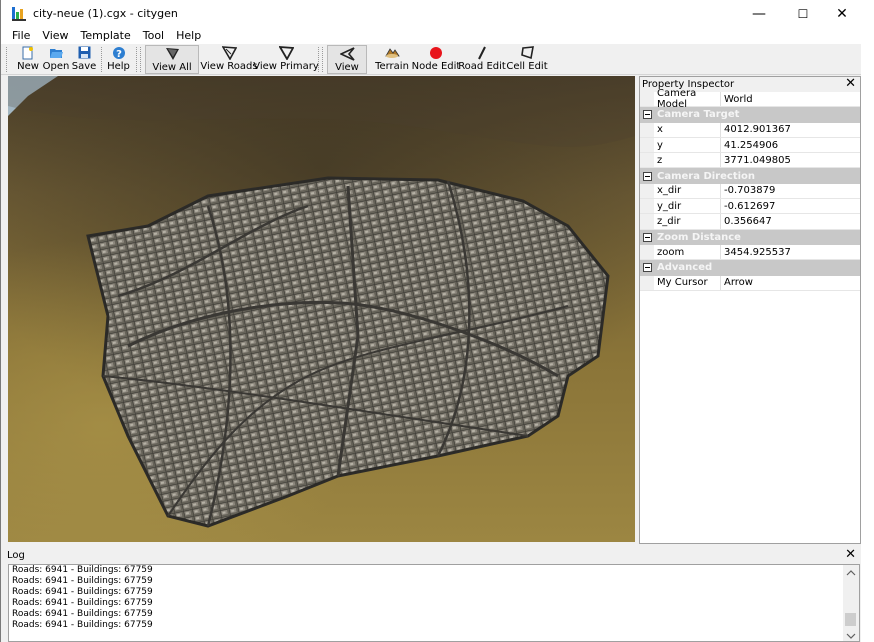  I want to click on menu-file: File, so click(18, 35).